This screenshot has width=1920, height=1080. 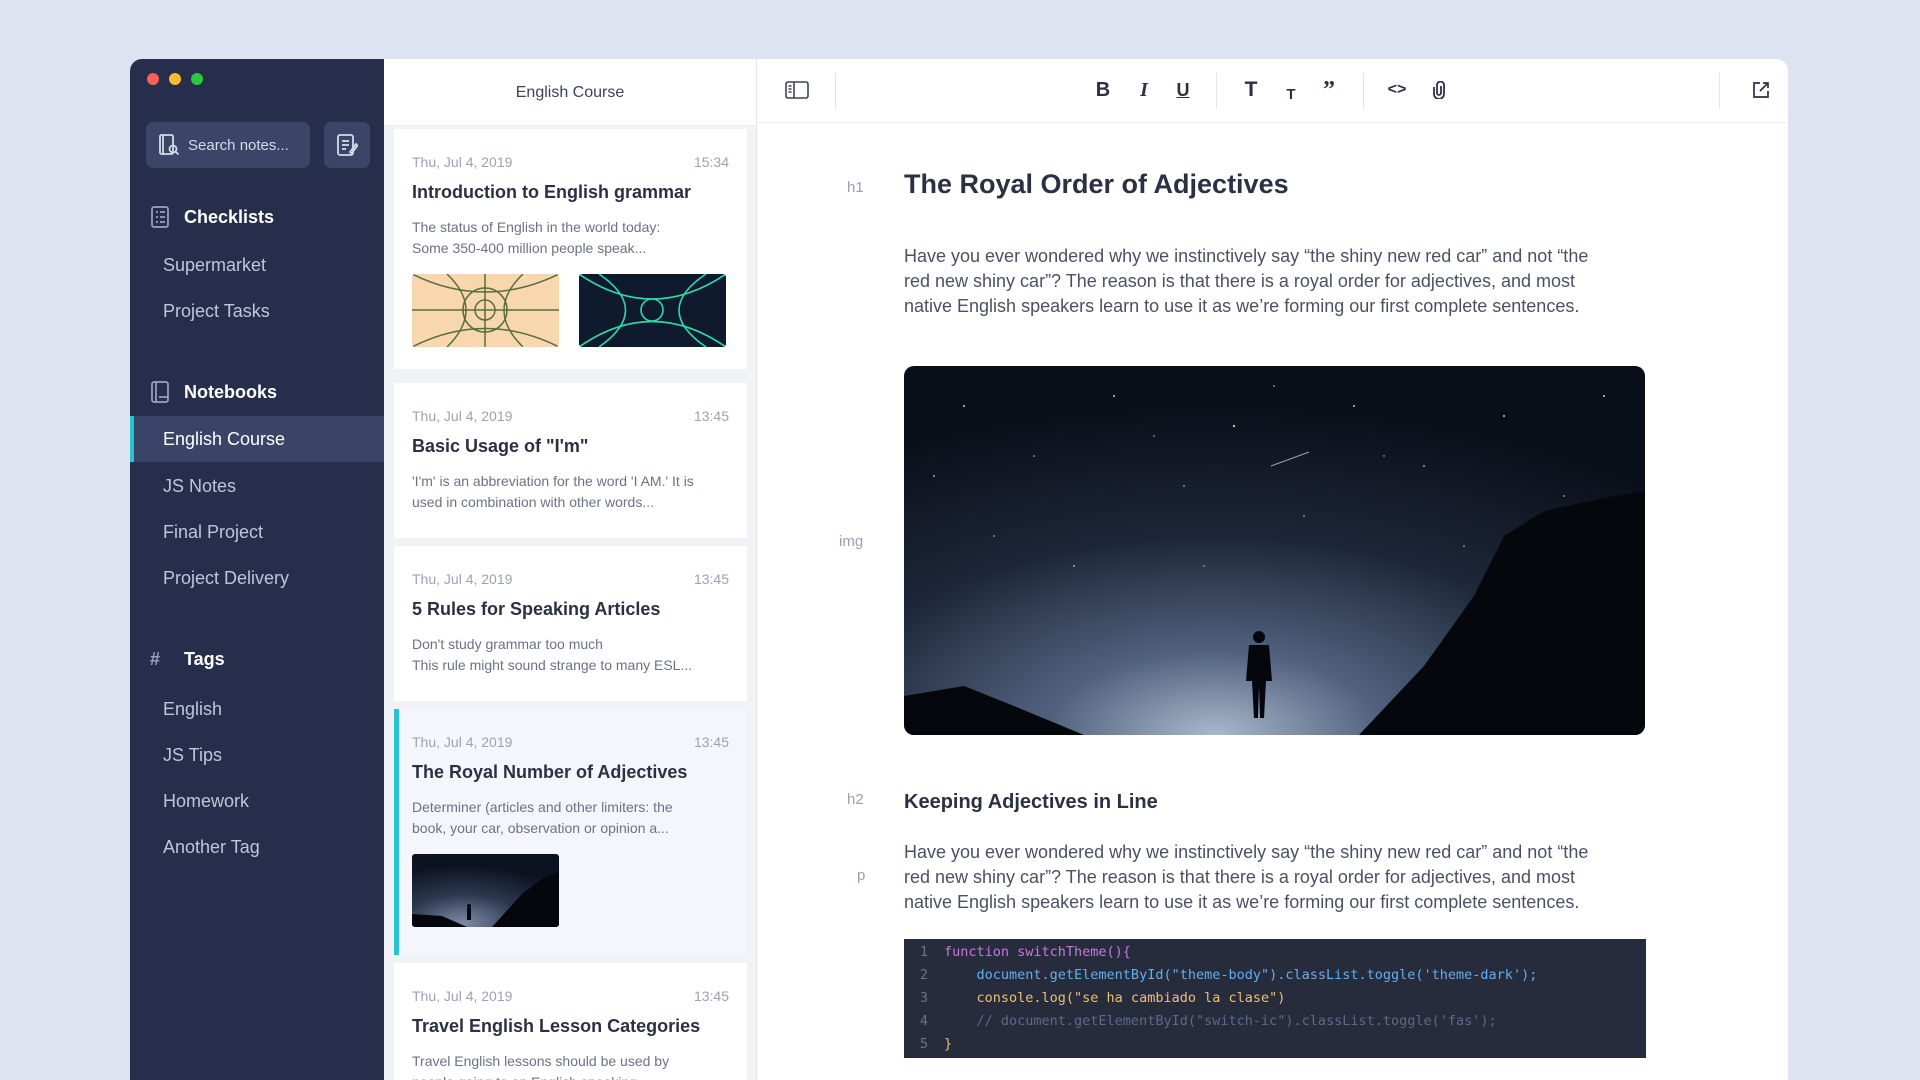 What do you see at coordinates (507, 644) in the screenshot?
I see `snippet-line: Don't study grammar too much` at bounding box center [507, 644].